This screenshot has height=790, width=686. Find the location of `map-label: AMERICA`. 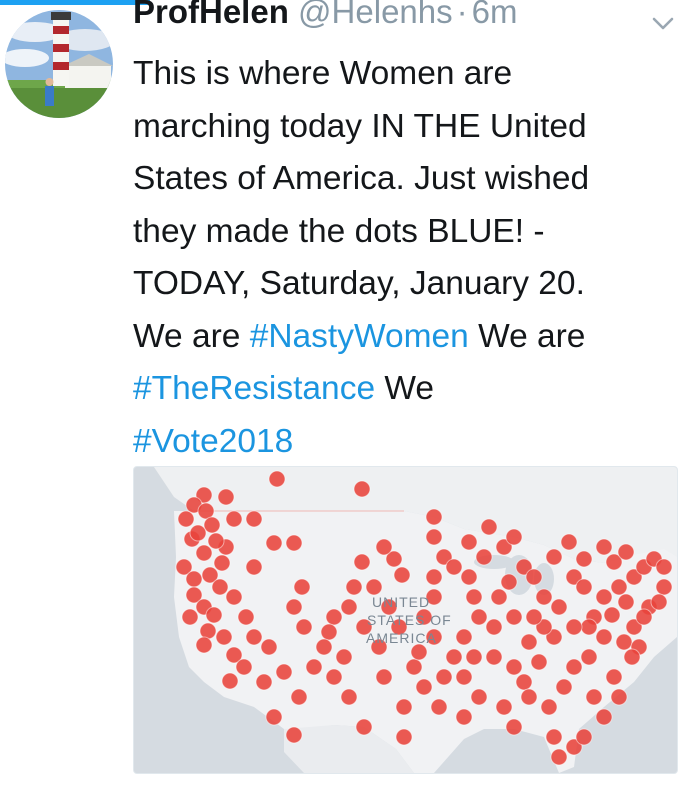

map-label: AMERICA is located at coordinates (401, 638).